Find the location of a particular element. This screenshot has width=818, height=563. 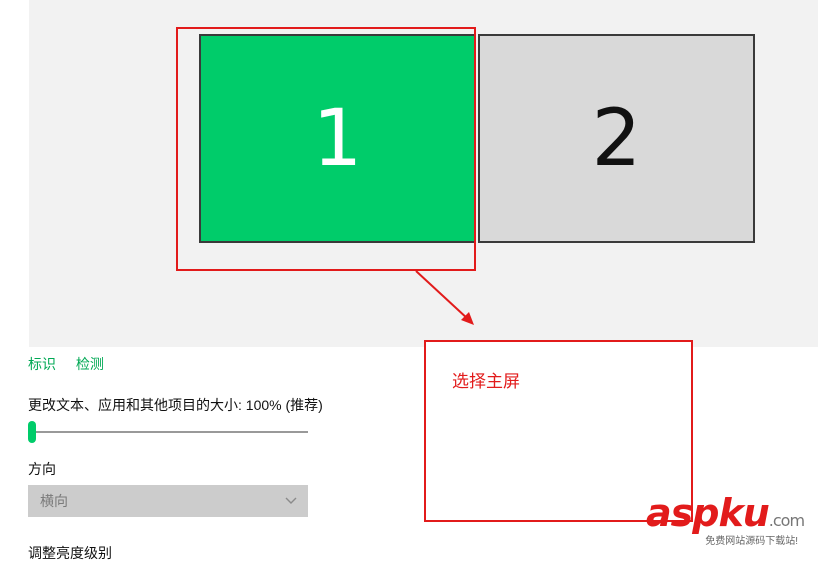

aspku-watermark-logo: aspku.com 免费网站源码下载站! is located at coordinates (725, 519).